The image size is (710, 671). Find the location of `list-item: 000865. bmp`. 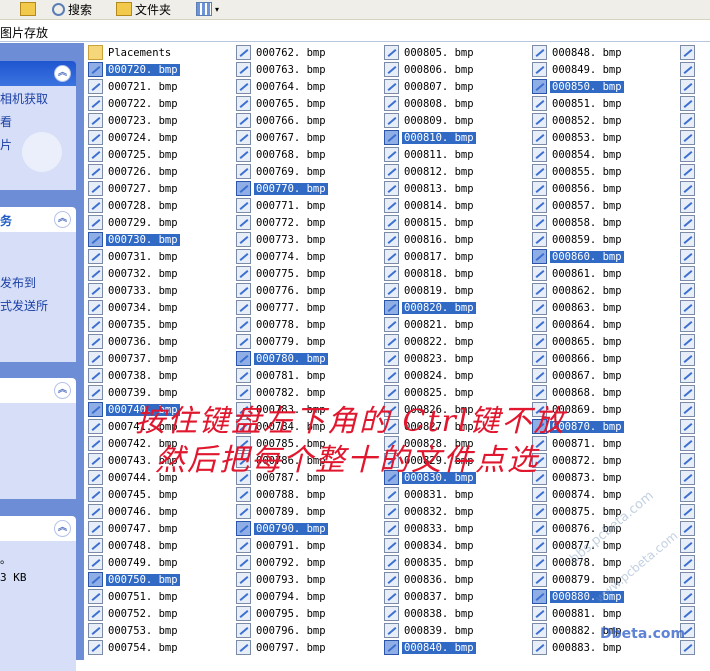

list-item: 000865. bmp is located at coordinates (578, 341).